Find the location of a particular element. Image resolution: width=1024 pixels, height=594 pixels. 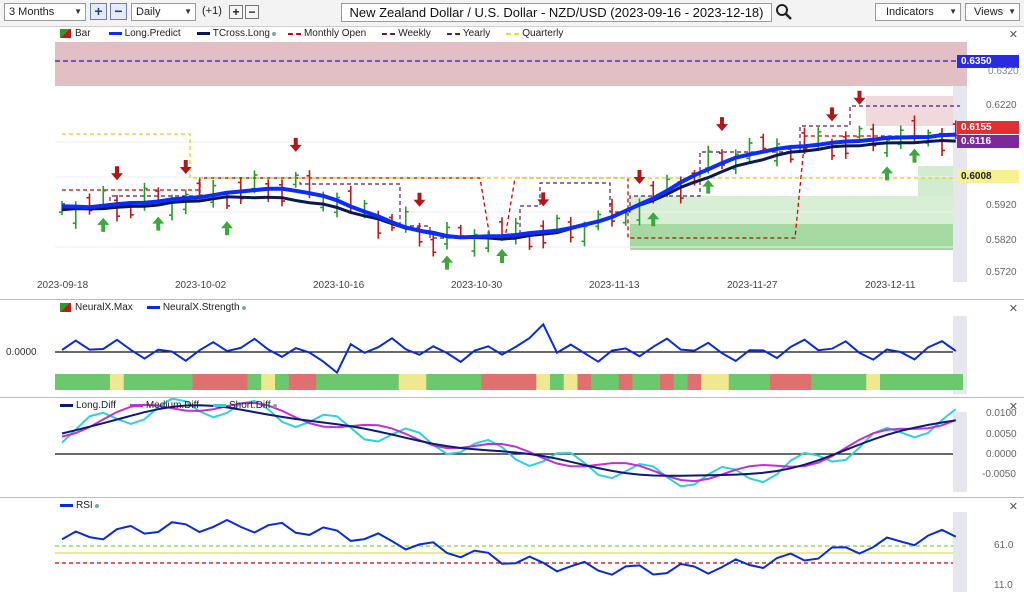

zoom-in-button: + is located at coordinates (98, 11).